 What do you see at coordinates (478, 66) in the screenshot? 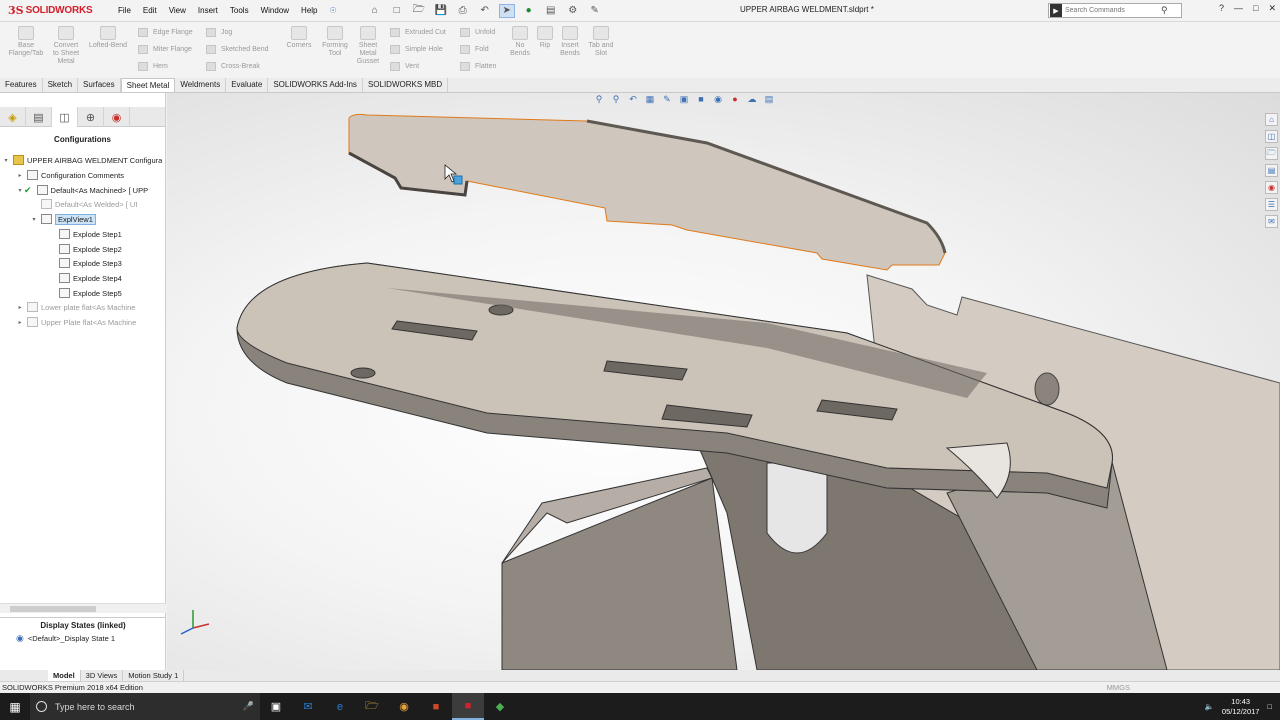
I see `flatten-button: Flatten` at bounding box center [478, 66].